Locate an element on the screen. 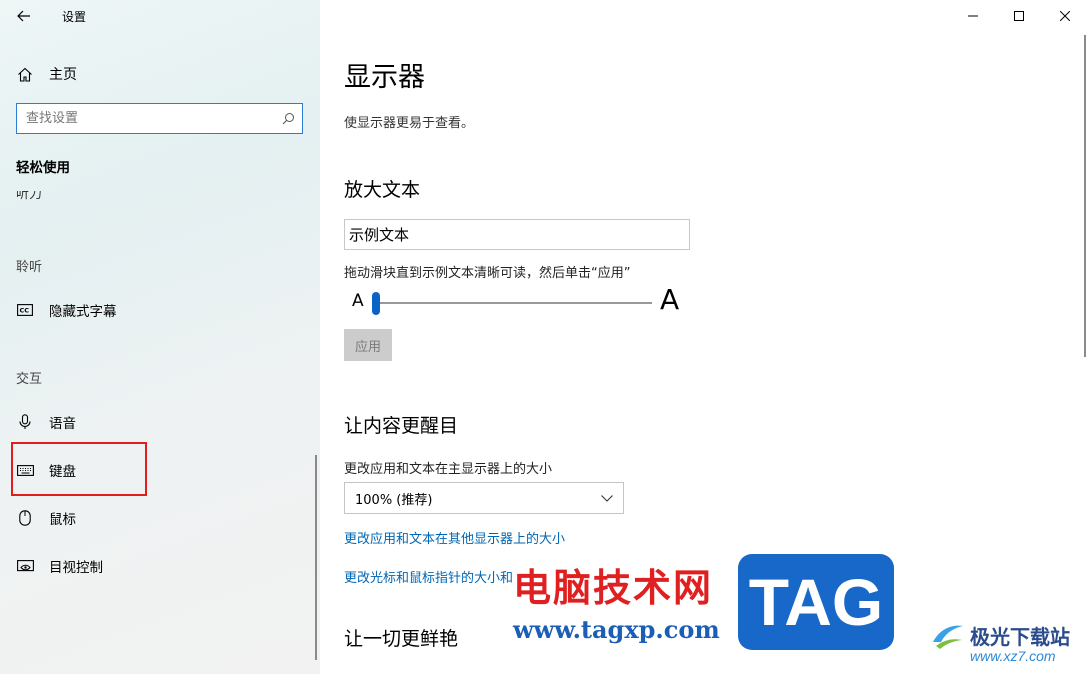 Image resolution: width=1088 pixels, height=674 pixels. chevron-down-icon is located at coordinates (607, 498).